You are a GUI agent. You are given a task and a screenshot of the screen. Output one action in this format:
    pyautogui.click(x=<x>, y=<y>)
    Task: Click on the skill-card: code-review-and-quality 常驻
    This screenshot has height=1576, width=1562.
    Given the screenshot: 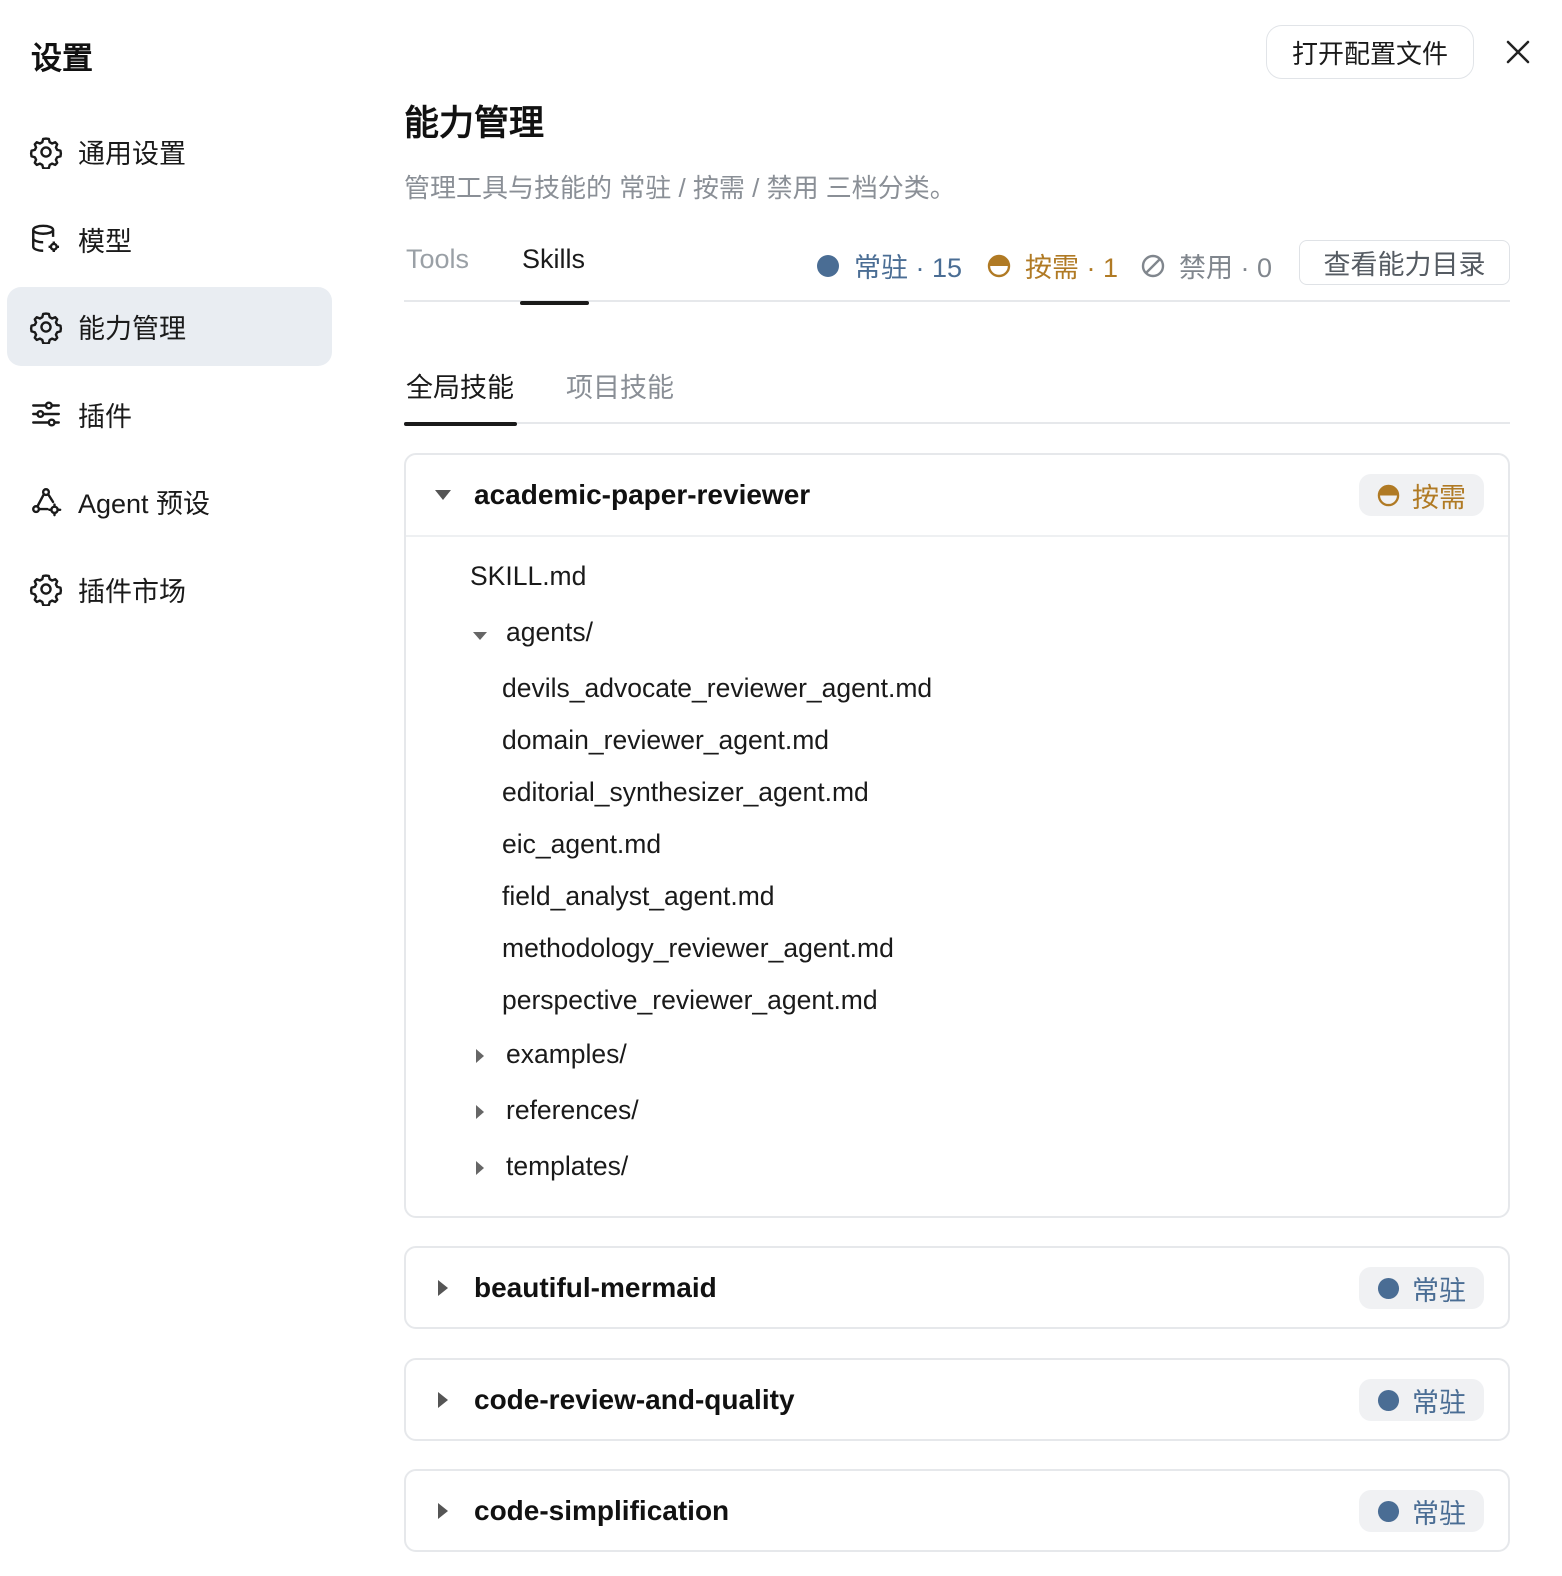 What is the action you would take?
    pyautogui.click(x=957, y=1399)
    